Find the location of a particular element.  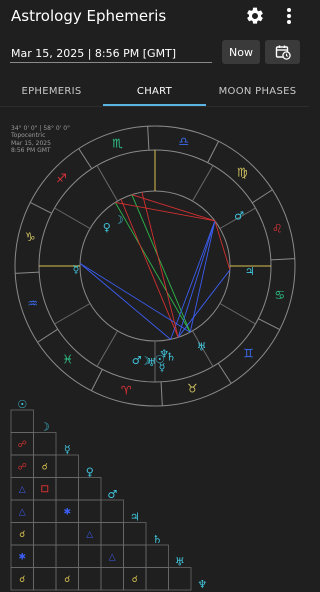

zodiac-scorpio-icon: ♏ is located at coordinates (117, 144).